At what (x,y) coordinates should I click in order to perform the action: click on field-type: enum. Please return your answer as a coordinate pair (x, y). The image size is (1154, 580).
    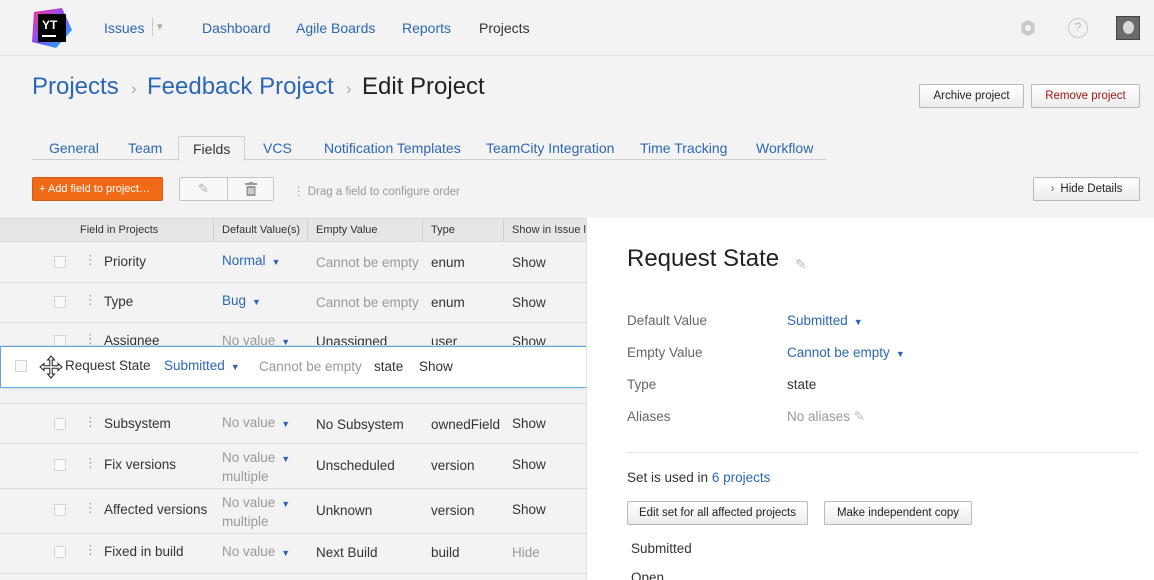
    Looking at the image, I should click on (448, 262).